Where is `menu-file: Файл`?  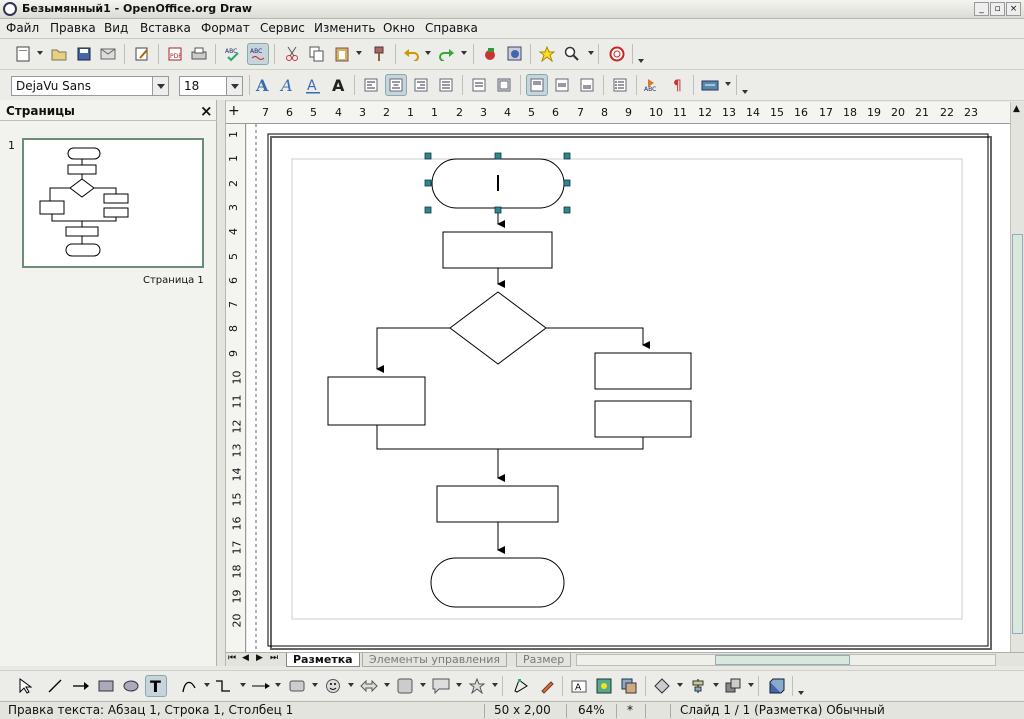 menu-file: Файл is located at coordinates (22, 28).